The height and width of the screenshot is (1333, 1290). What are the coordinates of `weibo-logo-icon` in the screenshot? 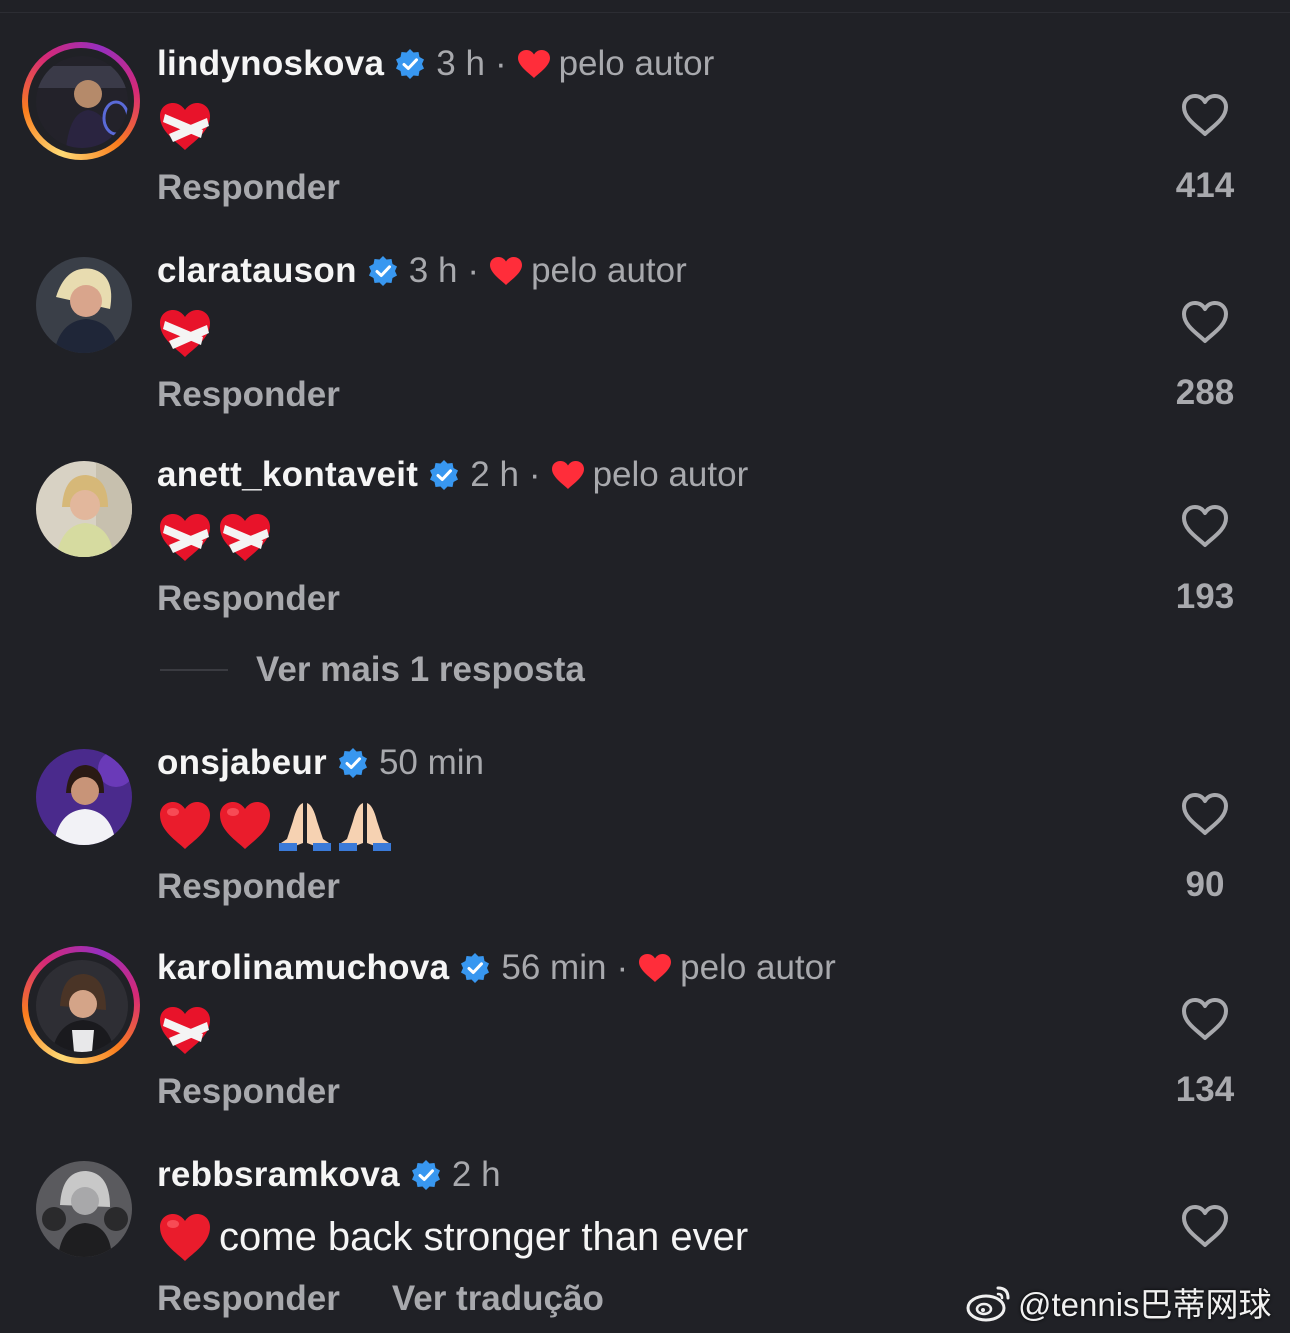 It's located at (988, 1304).